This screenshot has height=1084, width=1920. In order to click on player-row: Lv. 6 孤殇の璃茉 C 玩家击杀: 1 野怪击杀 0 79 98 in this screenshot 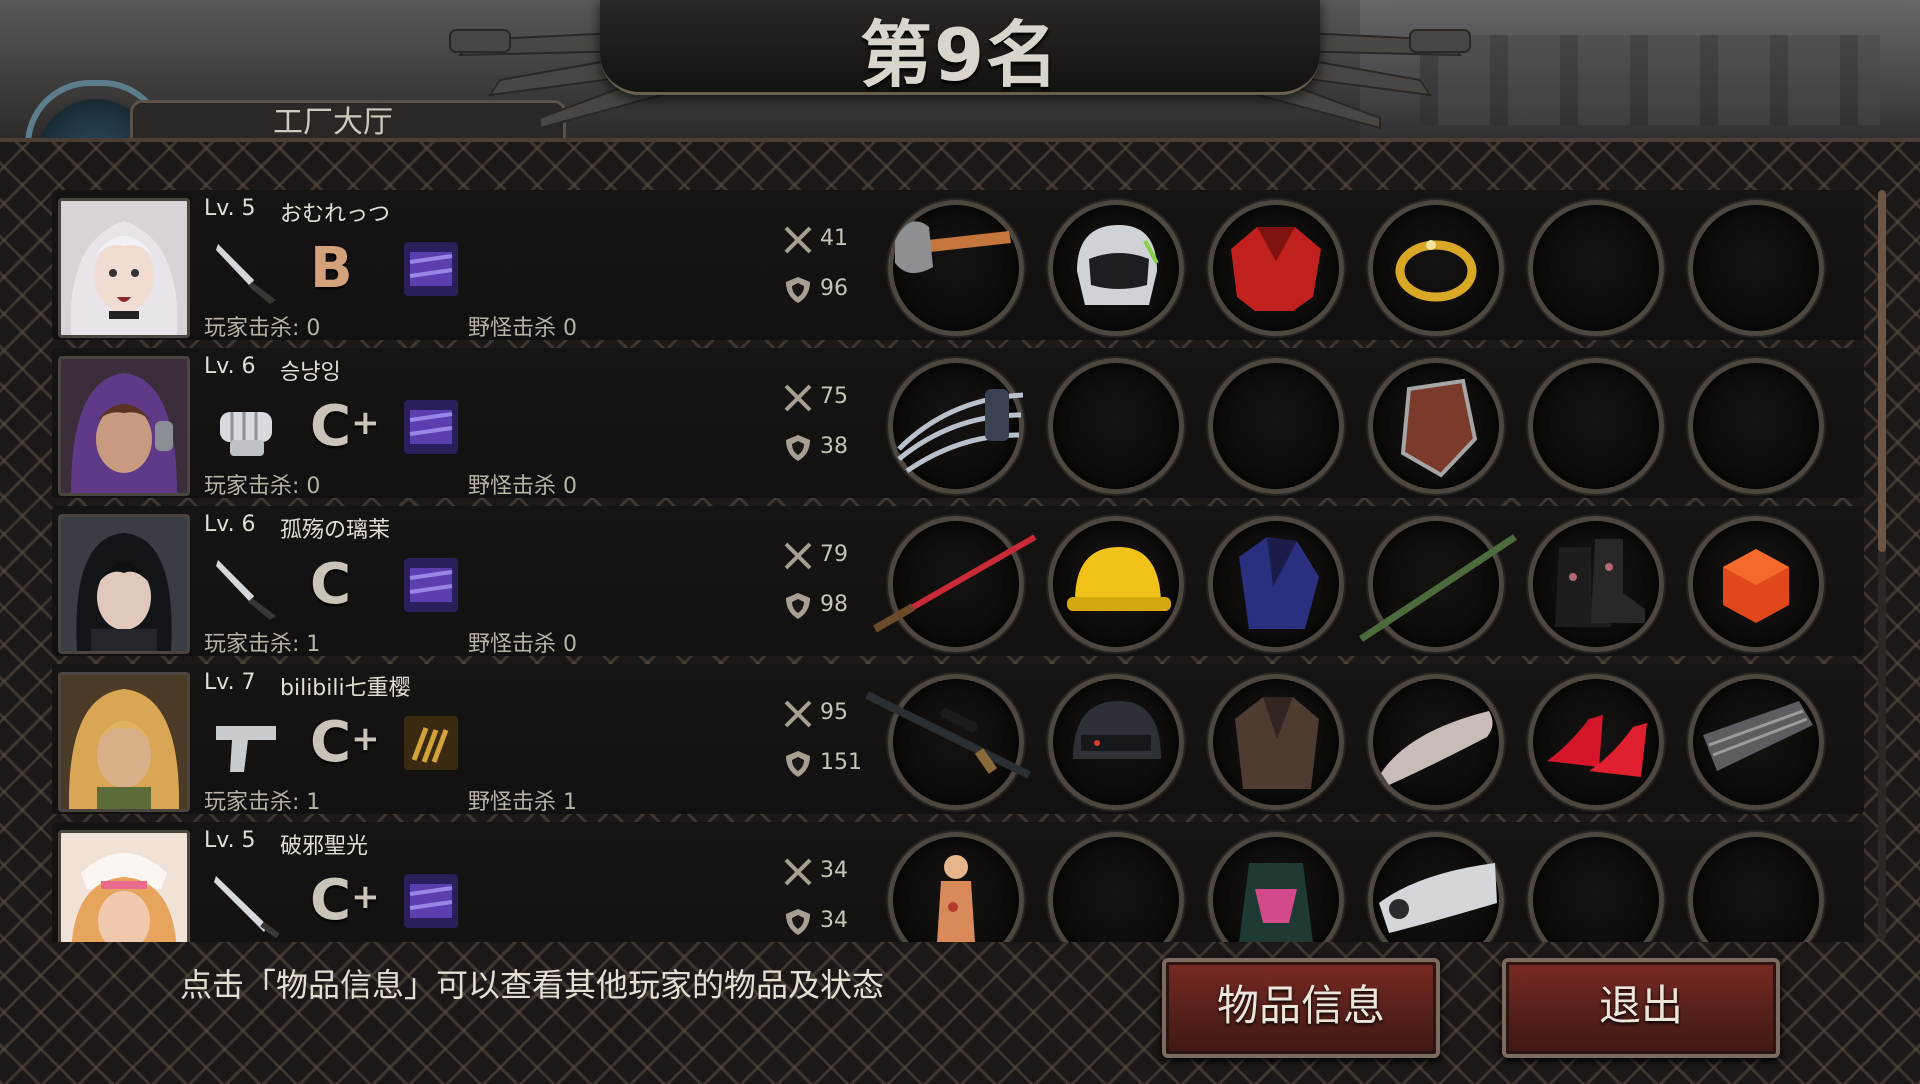, I will do `click(958, 581)`.